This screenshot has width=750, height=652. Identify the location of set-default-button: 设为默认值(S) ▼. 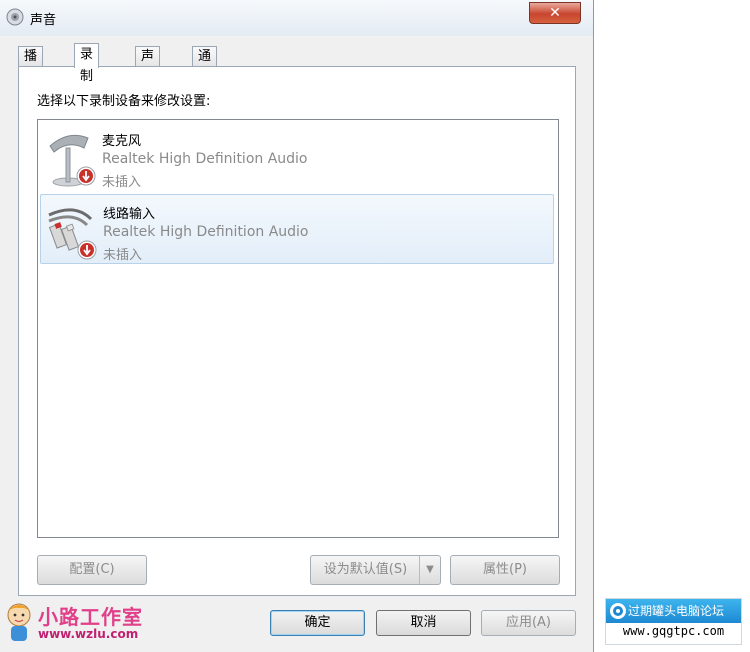
(375, 570).